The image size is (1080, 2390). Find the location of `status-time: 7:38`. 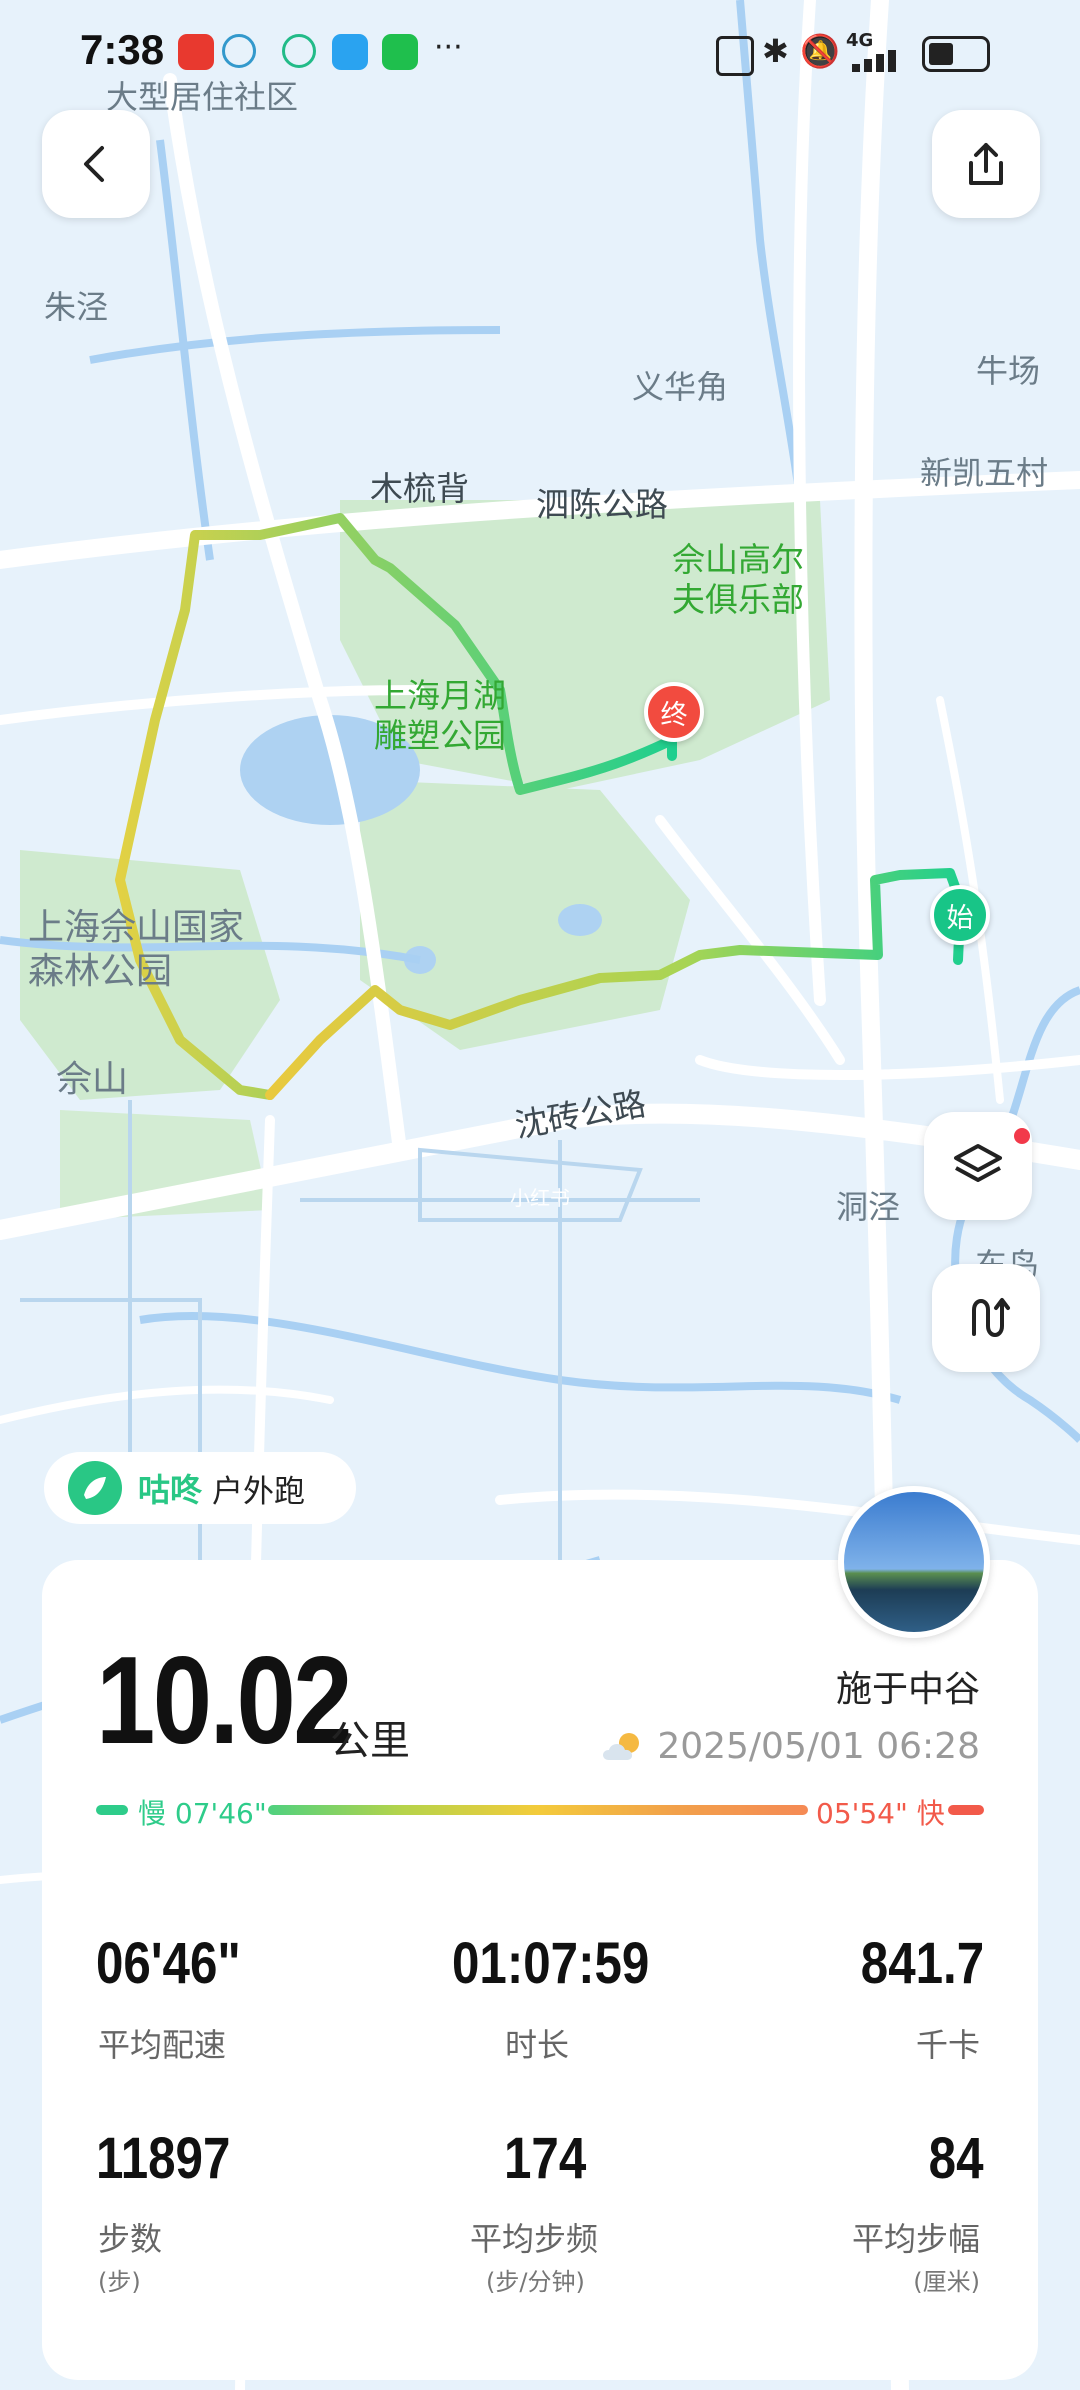

status-time: 7:38 is located at coordinates (122, 49).